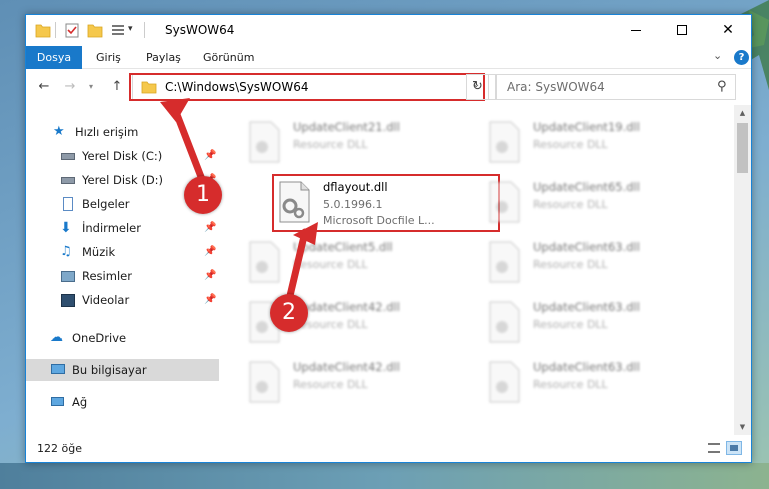 The image size is (769, 489). I want to click on sidebar-item-onedrive: ☁ OneDrive, so click(122, 338).